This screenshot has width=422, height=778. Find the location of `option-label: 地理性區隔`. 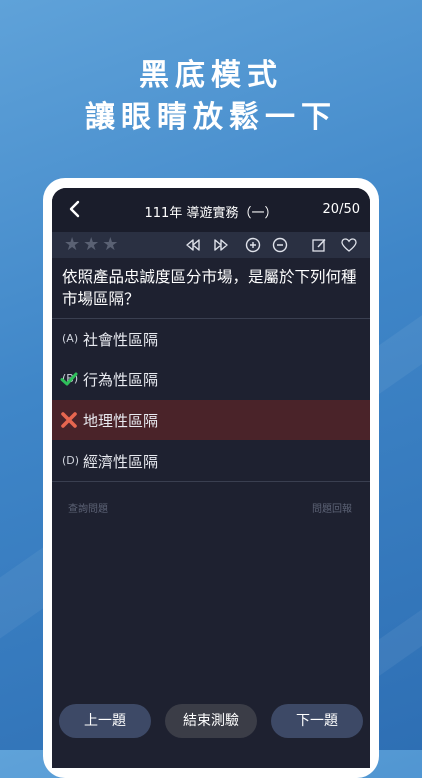

option-label: 地理性區隔 is located at coordinates (121, 421).